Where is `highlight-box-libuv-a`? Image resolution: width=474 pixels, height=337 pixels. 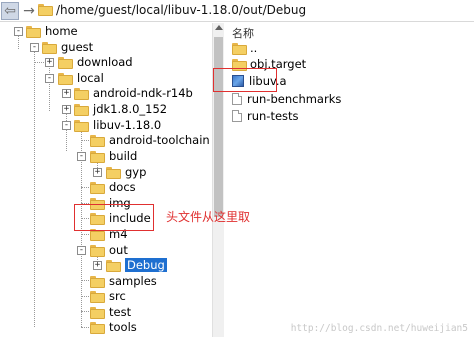
highlight-box-libuv-a is located at coordinates (245, 80).